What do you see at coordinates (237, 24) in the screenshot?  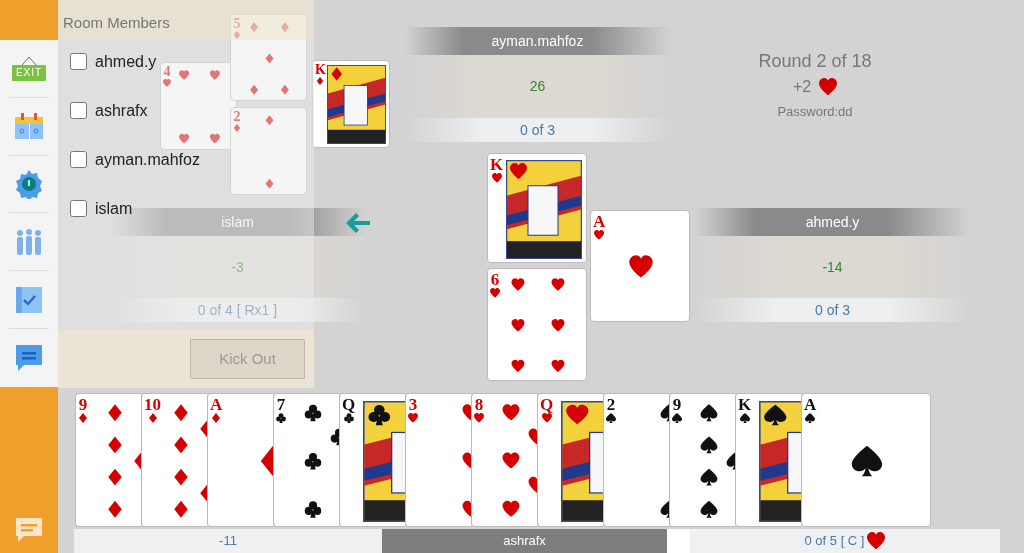 I see `card-rank: 5` at bounding box center [237, 24].